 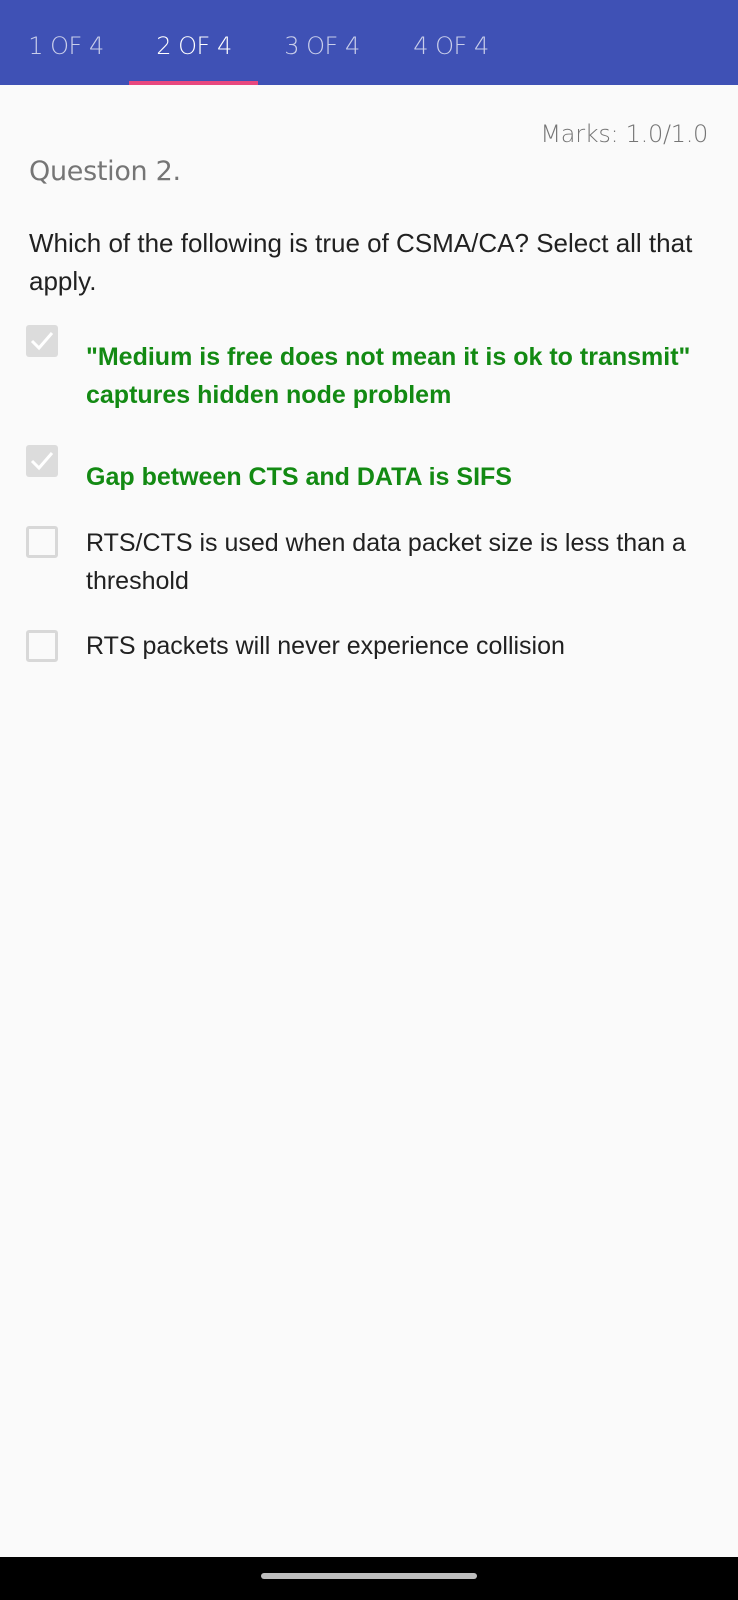 What do you see at coordinates (66, 42) in the screenshot?
I see `tab-question-1: 1 OF 4` at bounding box center [66, 42].